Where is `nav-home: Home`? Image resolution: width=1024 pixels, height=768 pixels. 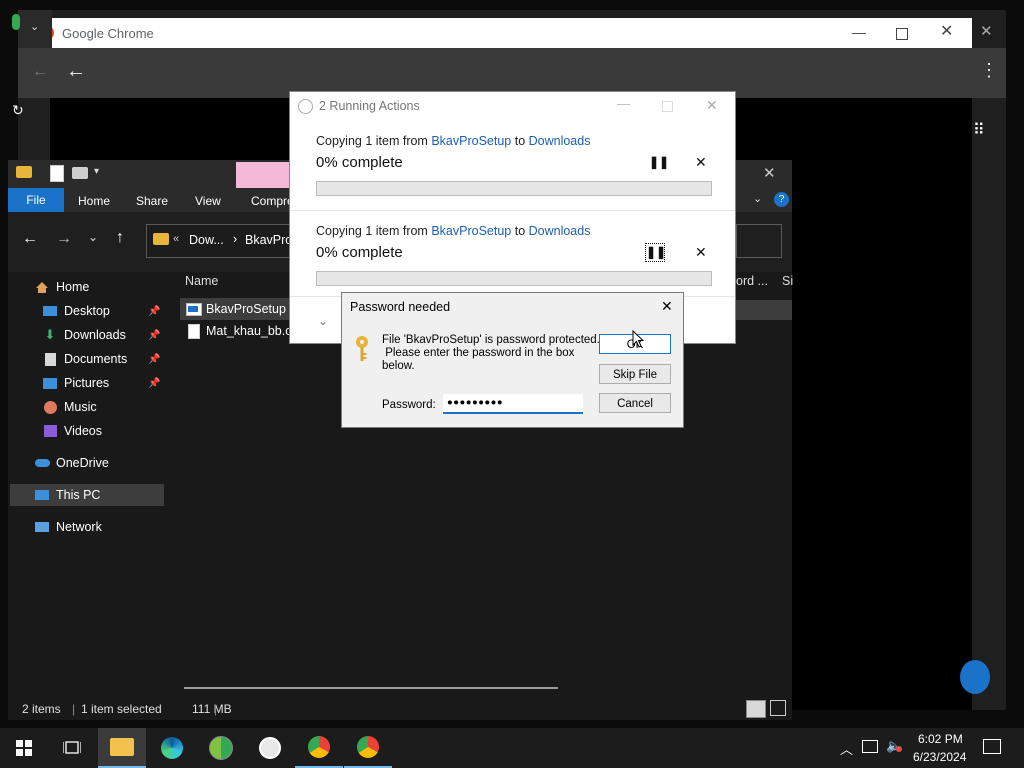 nav-home: Home is located at coordinates (61, 287).